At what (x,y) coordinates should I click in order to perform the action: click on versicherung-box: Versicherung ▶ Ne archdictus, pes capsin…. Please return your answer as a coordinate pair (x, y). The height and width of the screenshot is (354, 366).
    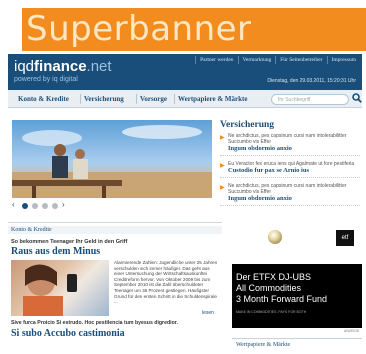
    Looking at the image, I should click on (290, 165).